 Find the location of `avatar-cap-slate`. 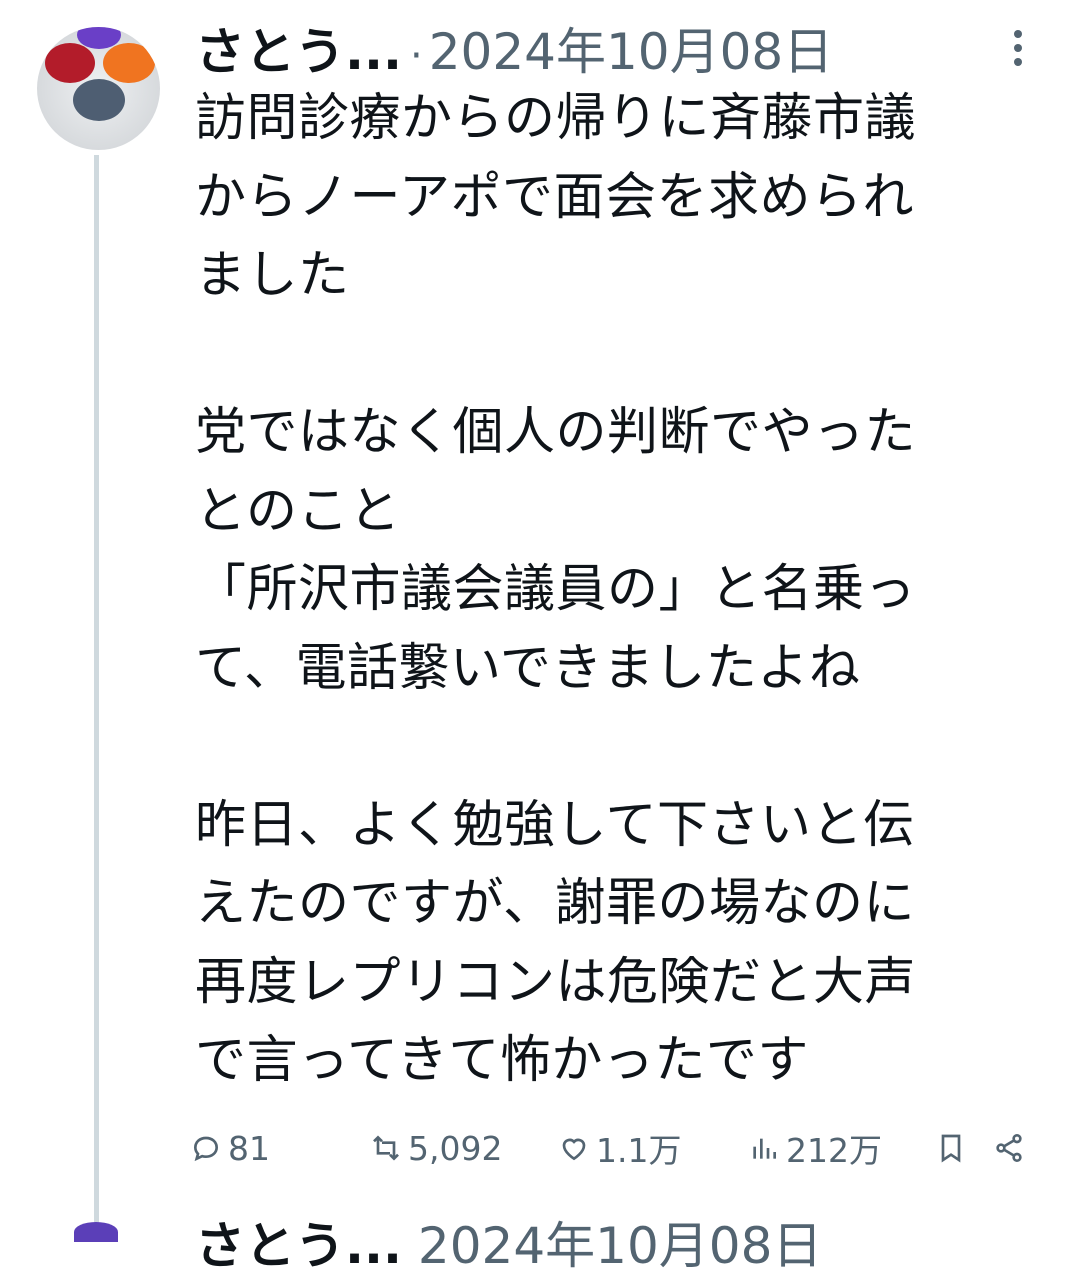

avatar-cap-slate is located at coordinates (99, 100).